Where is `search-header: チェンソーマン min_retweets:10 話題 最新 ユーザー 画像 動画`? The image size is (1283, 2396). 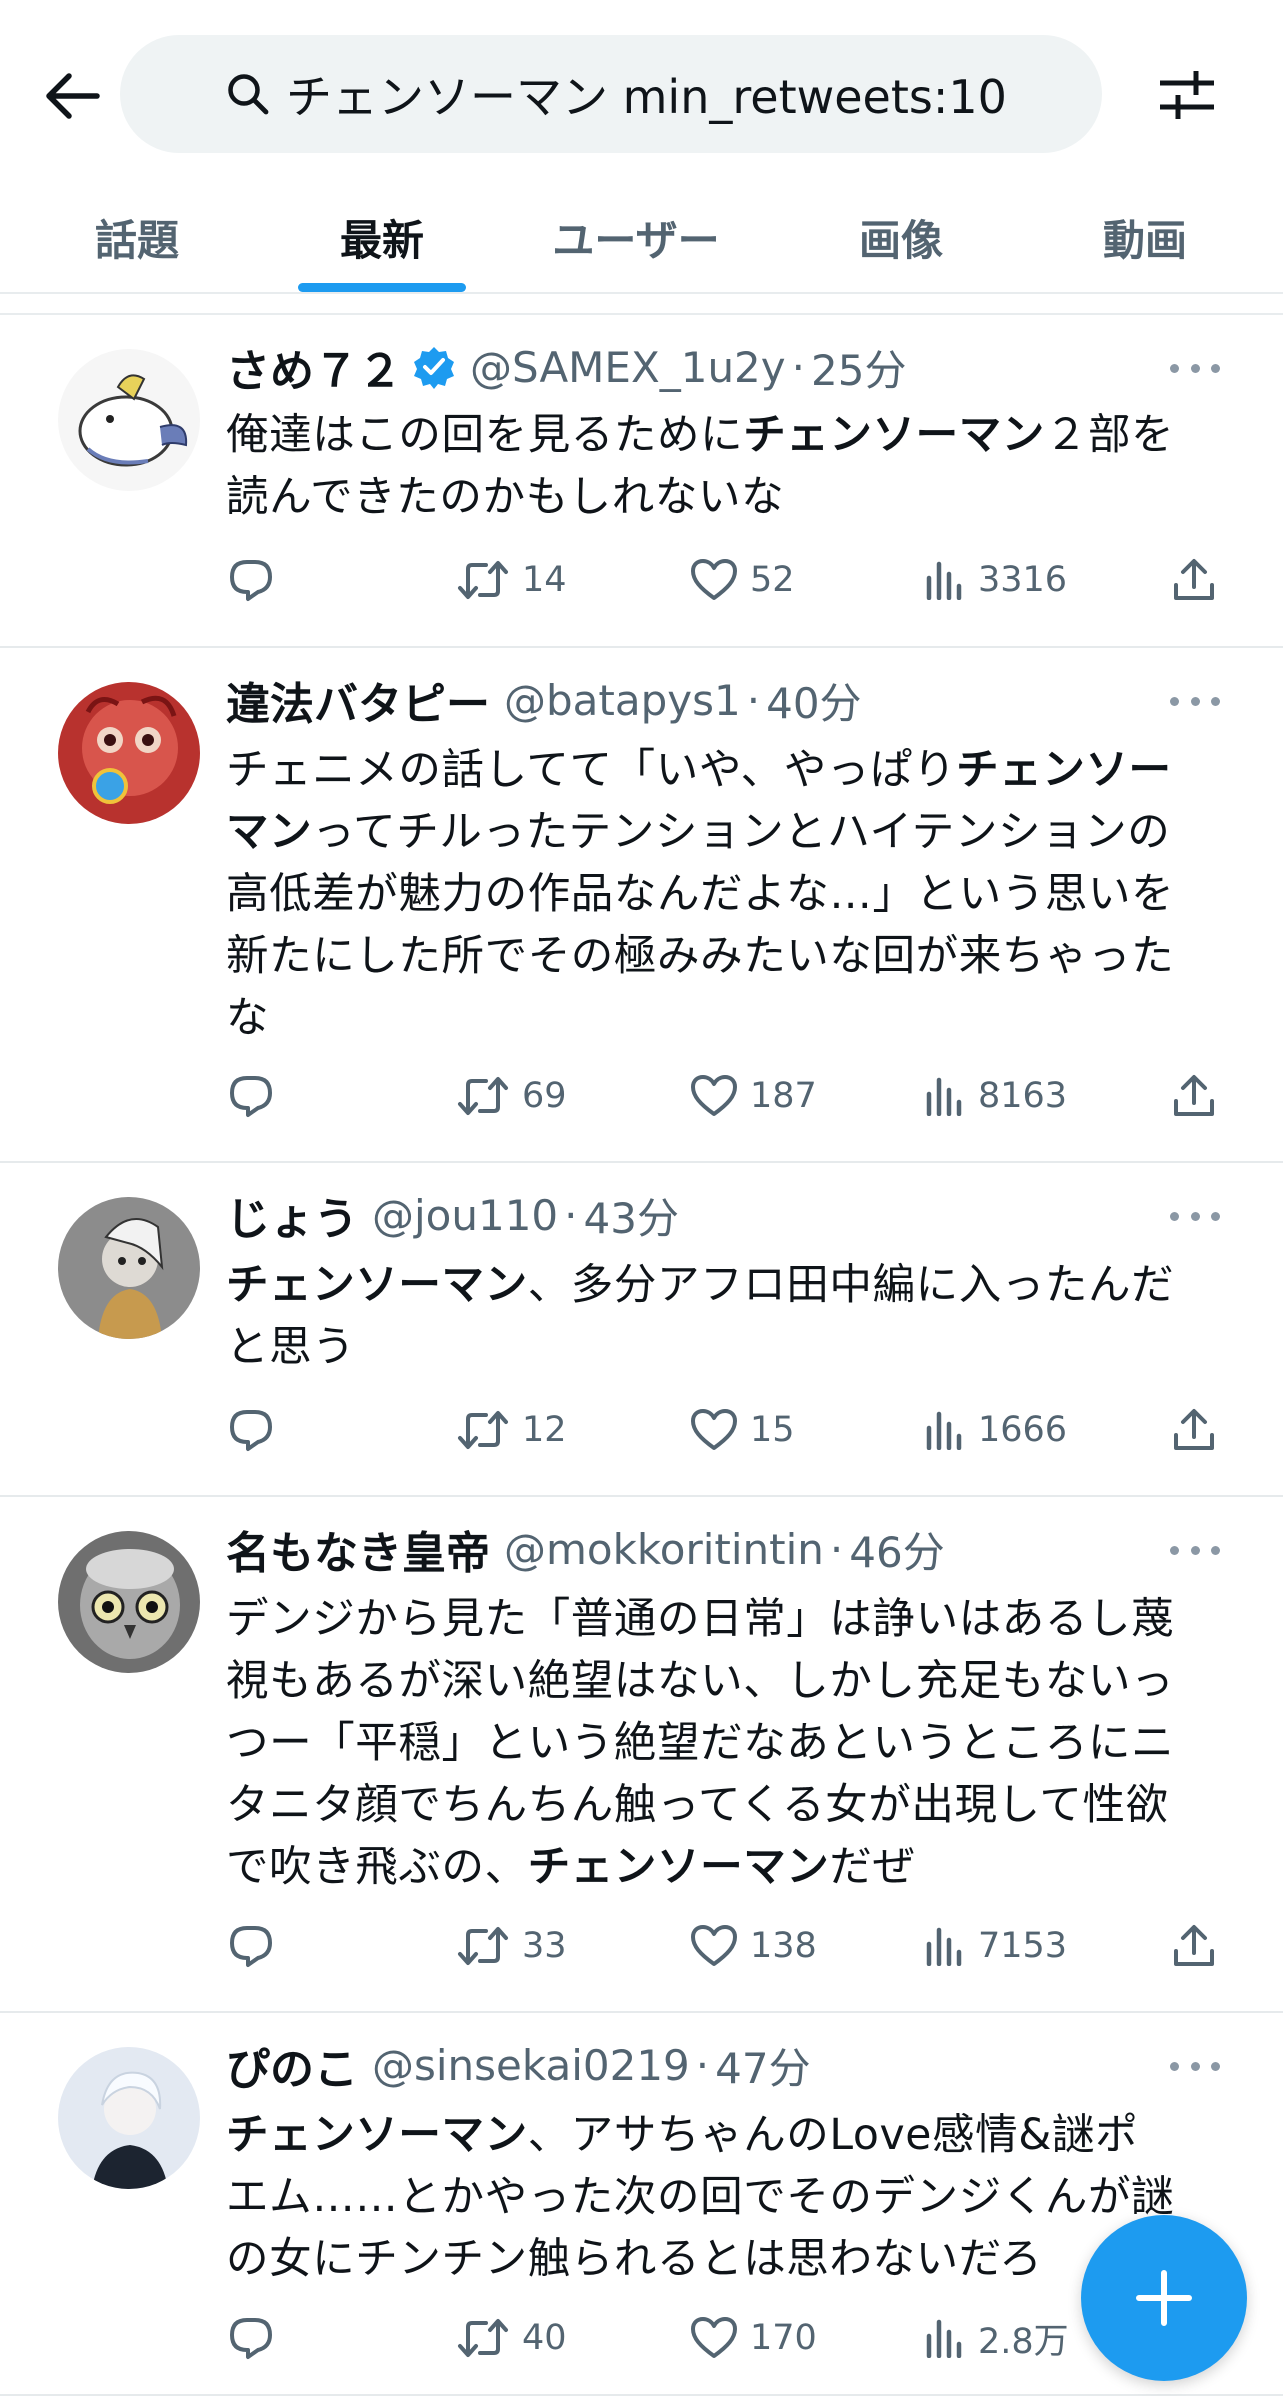 search-header: チェンソーマン min_retweets:10 話題 最新 ユーザー 画像 動画 is located at coordinates (641, 147).